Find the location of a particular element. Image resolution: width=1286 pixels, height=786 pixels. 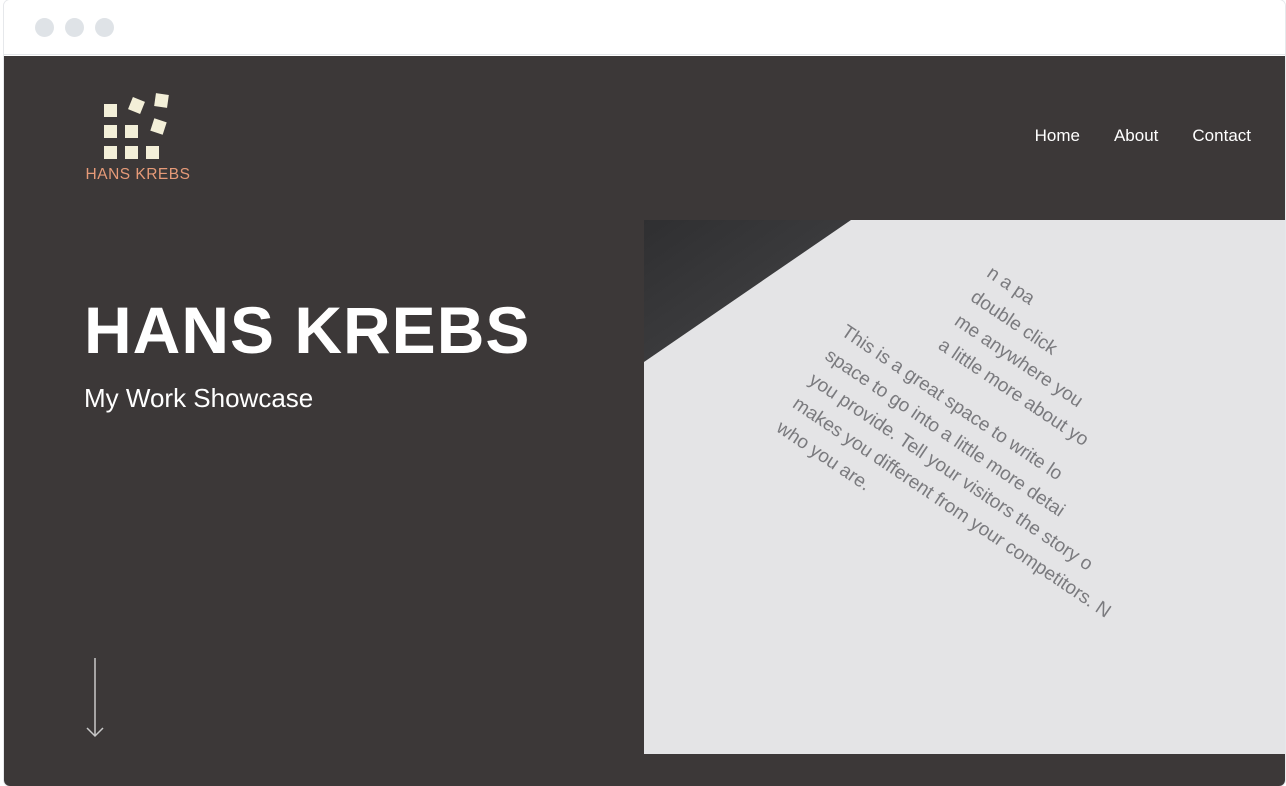

hero-subtitle: My Work Showcase is located at coordinates (199, 398).